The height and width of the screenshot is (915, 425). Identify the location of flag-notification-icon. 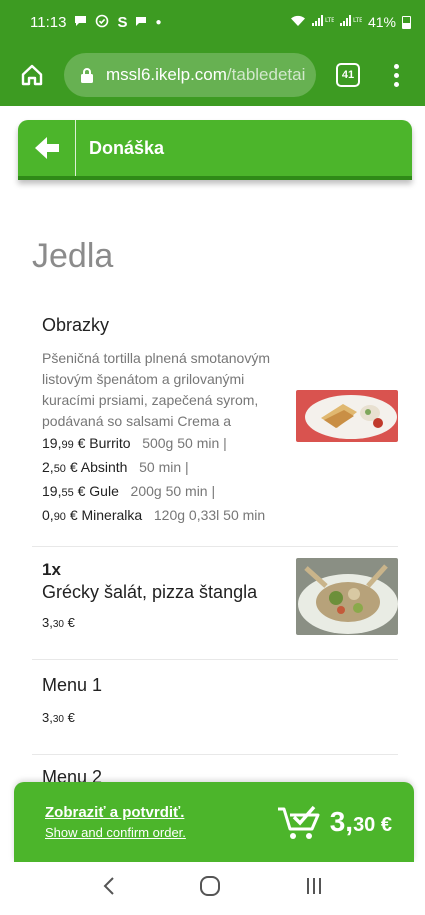
(141, 22).